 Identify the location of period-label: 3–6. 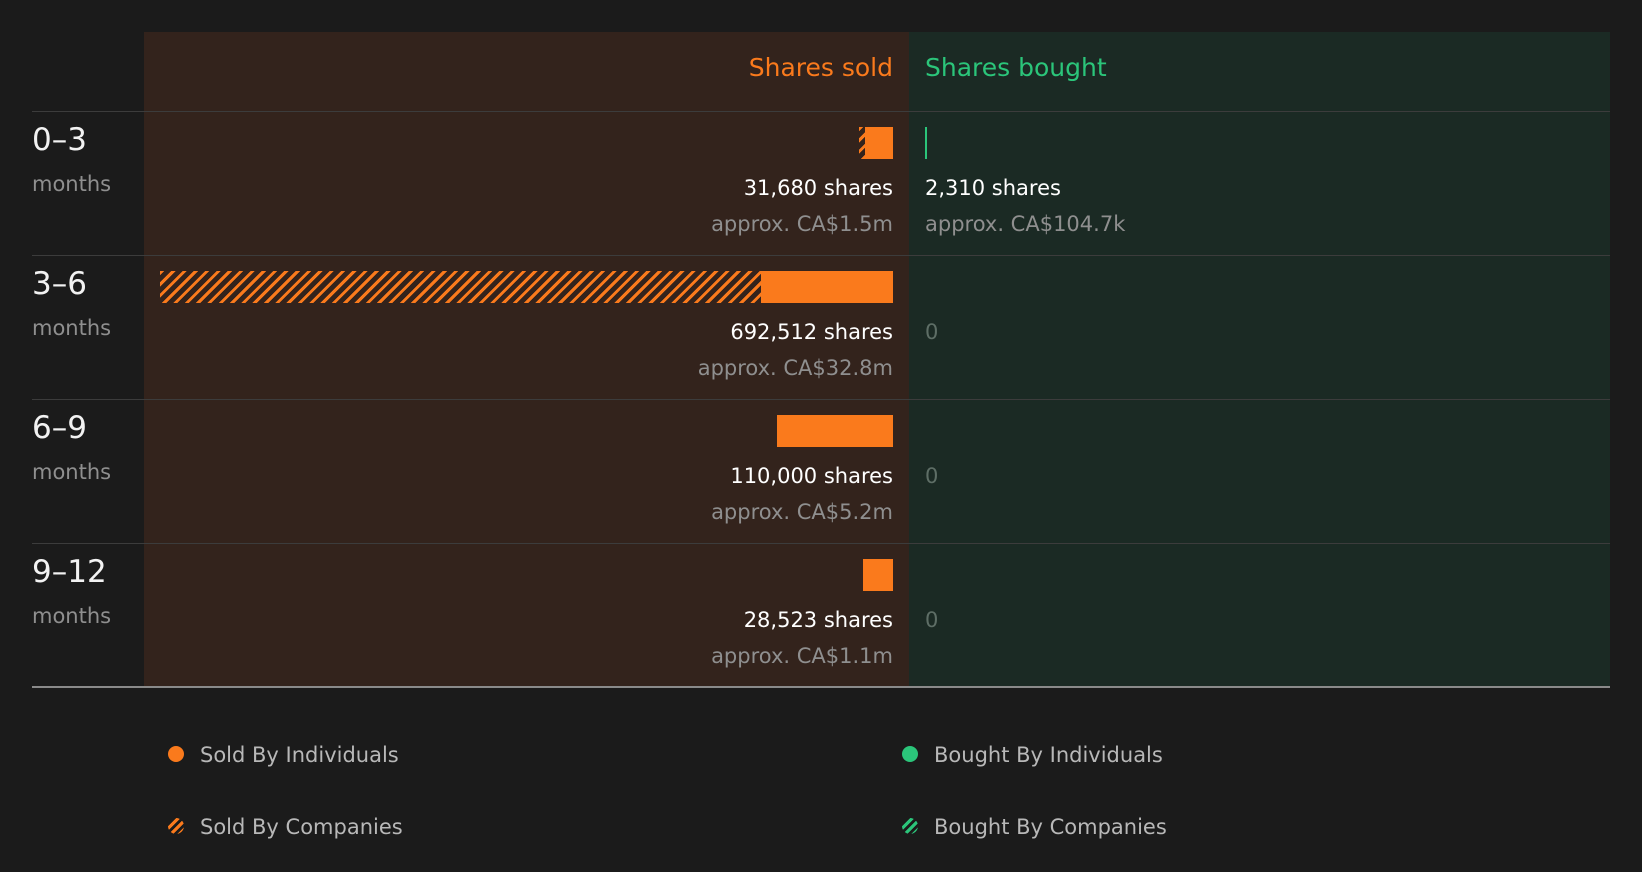
(59, 284).